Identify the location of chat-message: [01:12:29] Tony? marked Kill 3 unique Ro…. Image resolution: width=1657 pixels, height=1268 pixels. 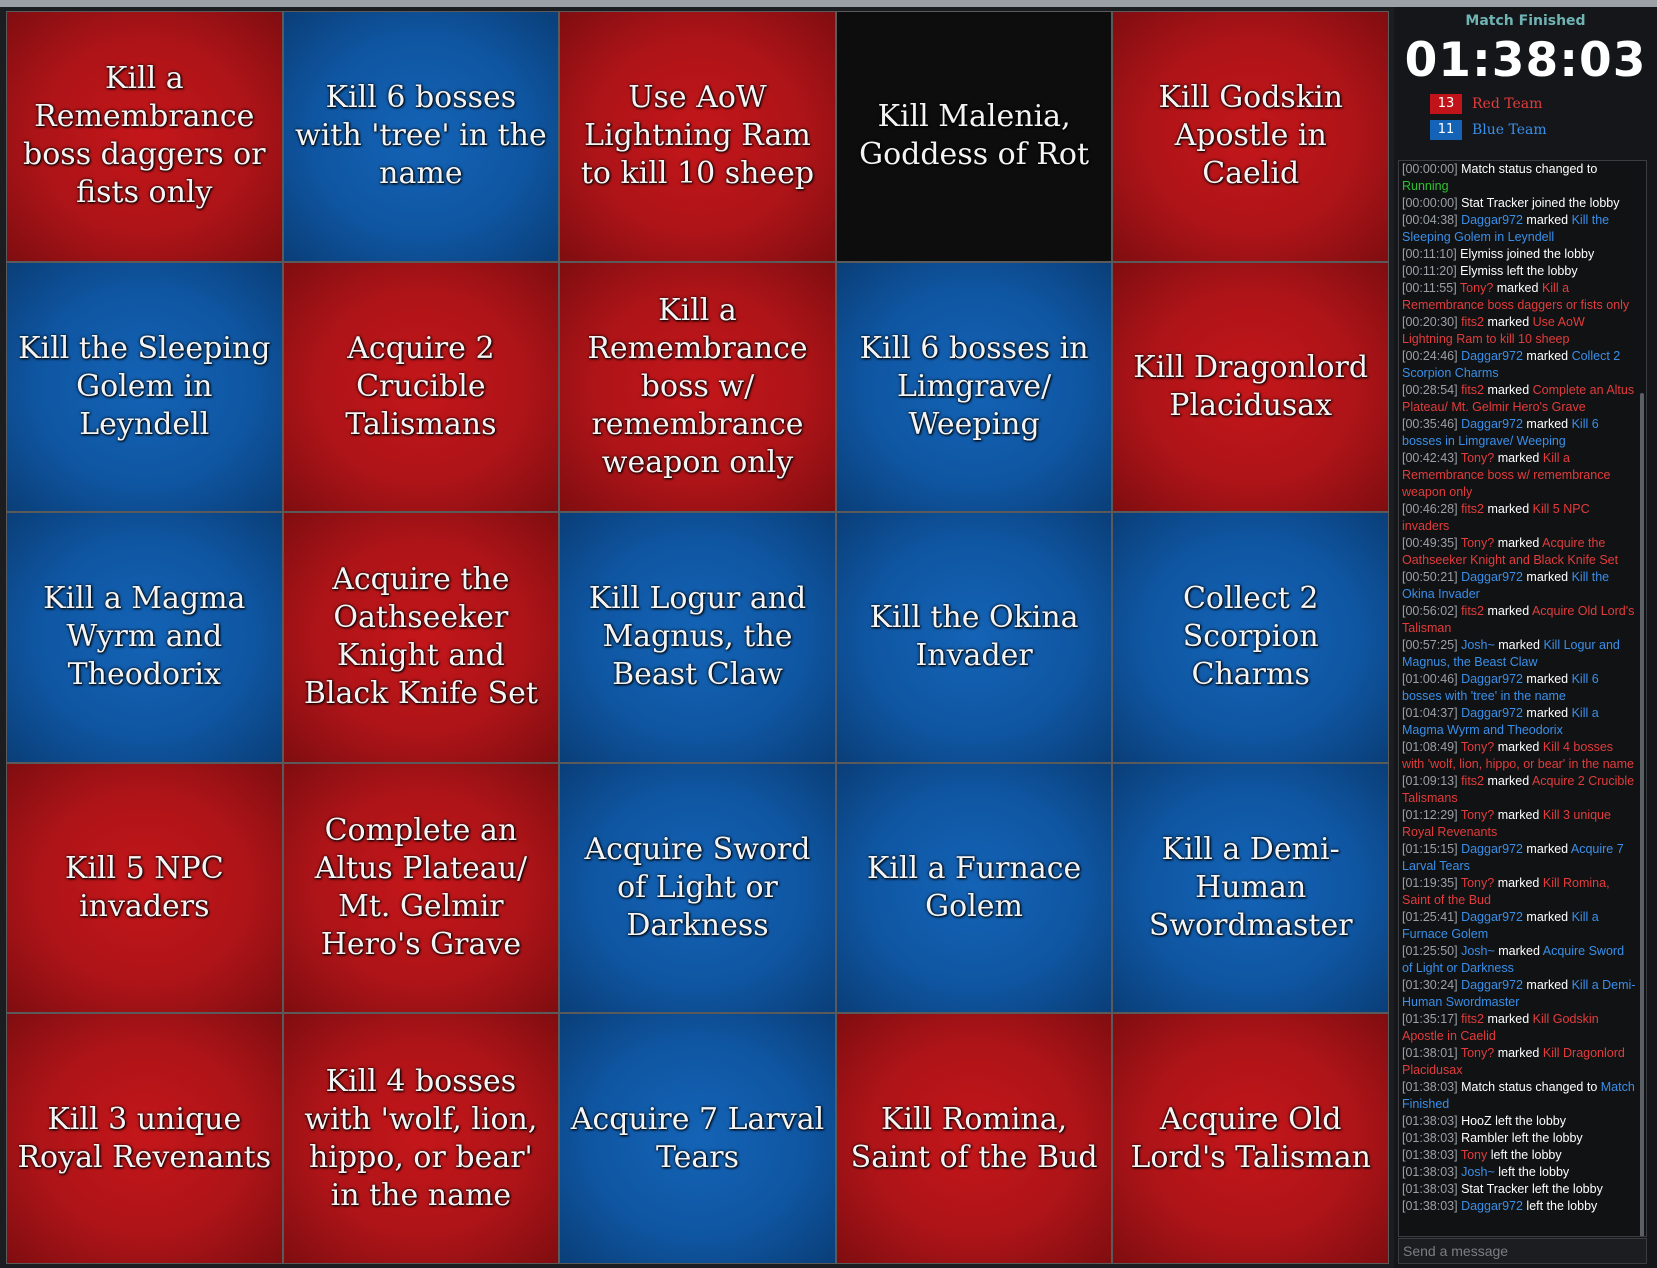
(1519, 824).